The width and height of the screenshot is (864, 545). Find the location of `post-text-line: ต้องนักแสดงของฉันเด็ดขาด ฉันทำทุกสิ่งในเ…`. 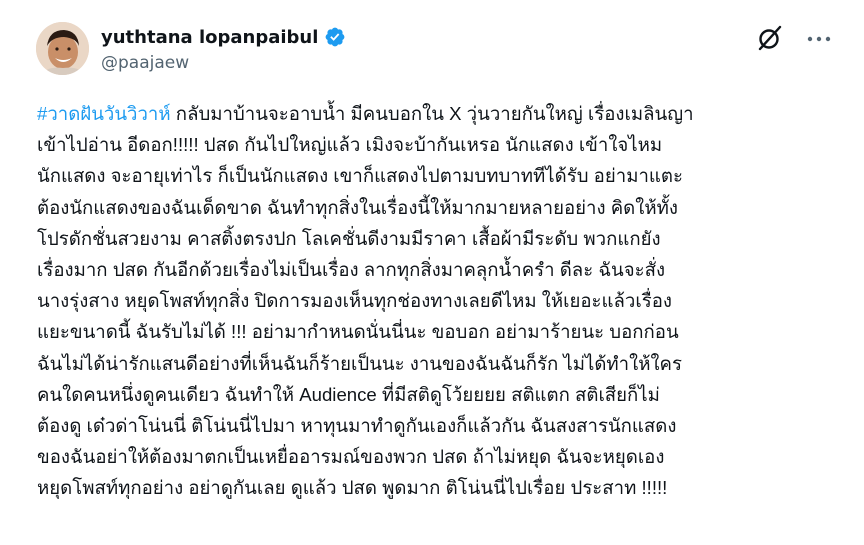

post-text-line: ต้องนักแสดงของฉันเด็ดขาด ฉันทำทุกสิ่งในเ… is located at coordinates (357, 207).